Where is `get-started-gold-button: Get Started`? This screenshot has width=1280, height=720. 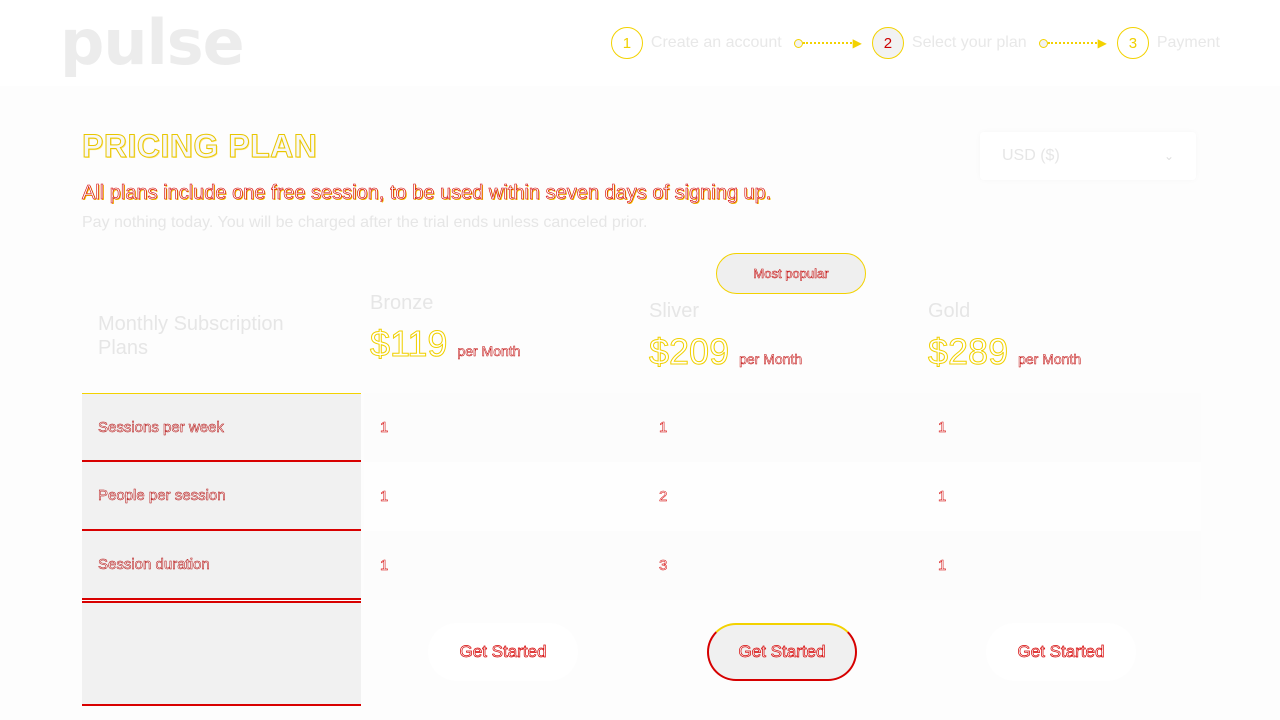 get-started-gold-button: Get Started is located at coordinates (1061, 652).